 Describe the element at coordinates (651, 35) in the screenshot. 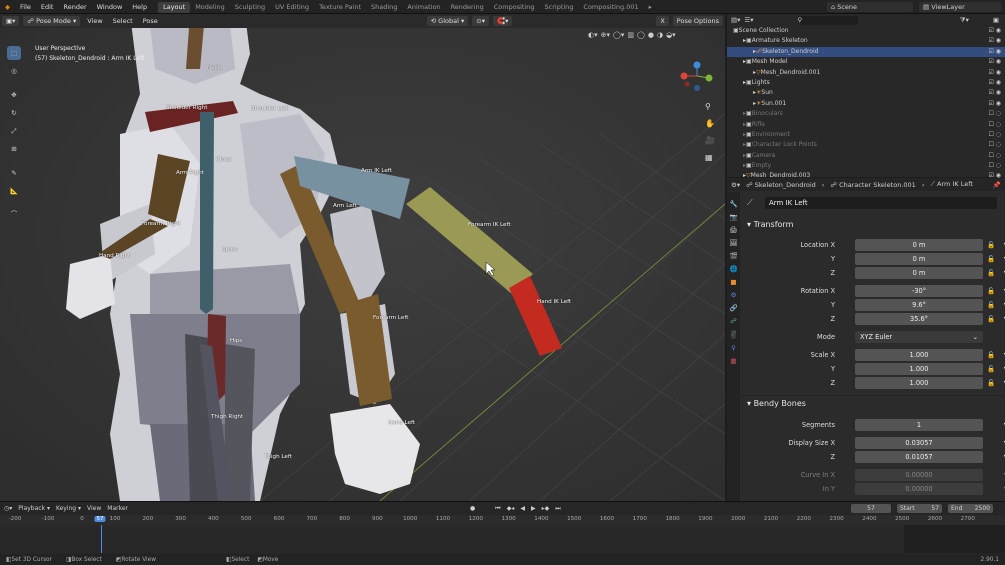

I see `shading-solid-icon: ●` at that location.